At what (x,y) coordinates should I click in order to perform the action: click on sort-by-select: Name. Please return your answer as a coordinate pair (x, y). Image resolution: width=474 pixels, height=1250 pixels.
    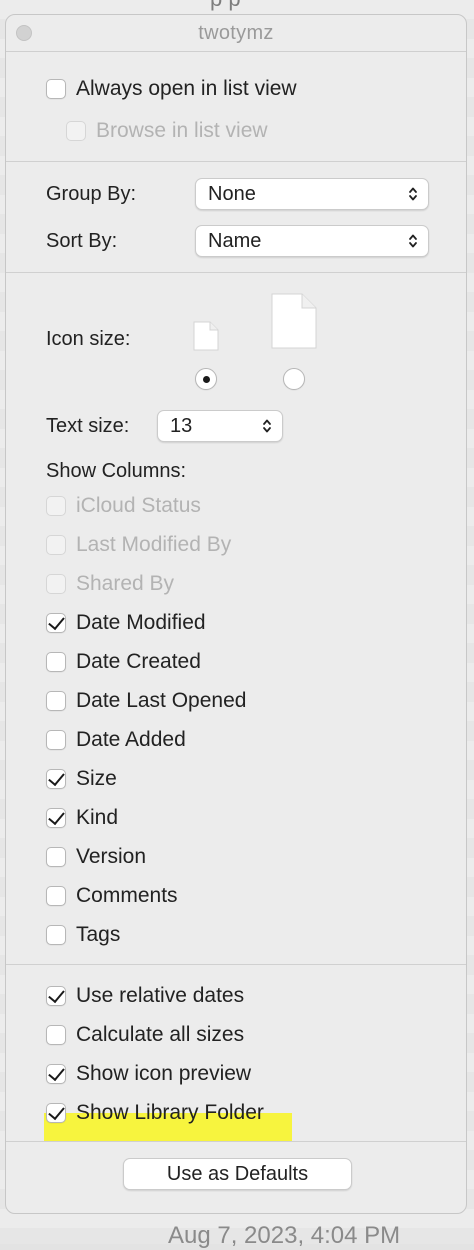
    Looking at the image, I should click on (312, 241).